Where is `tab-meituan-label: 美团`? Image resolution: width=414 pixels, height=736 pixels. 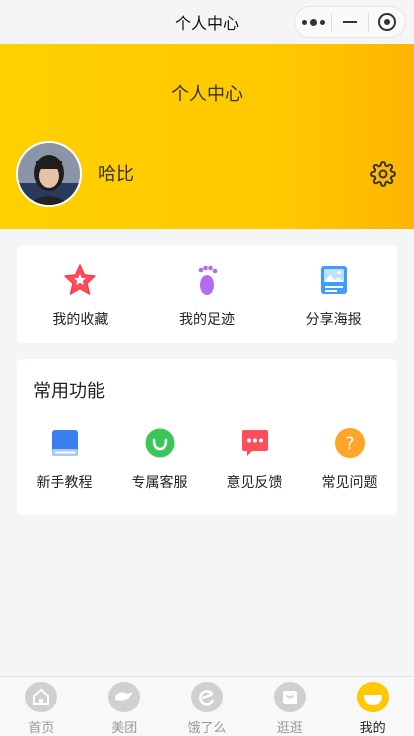 tab-meituan-label: 美团 is located at coordinates (124, 728).